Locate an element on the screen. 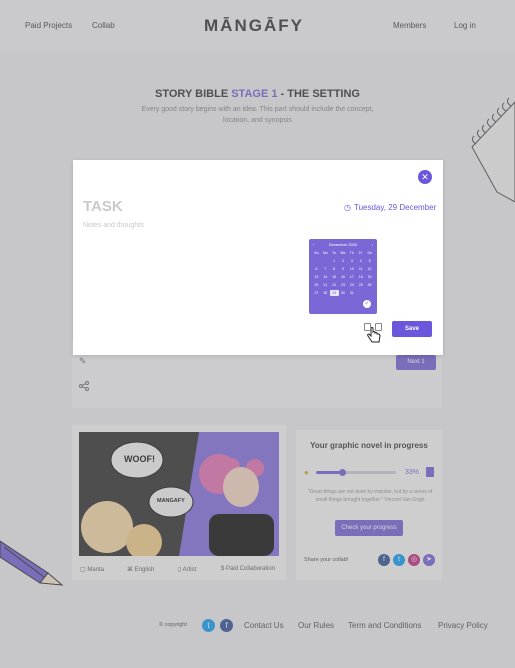 The height and width of the screenshot is (668, 515). calendar-day: 27 is located at coordinates (316, 293).